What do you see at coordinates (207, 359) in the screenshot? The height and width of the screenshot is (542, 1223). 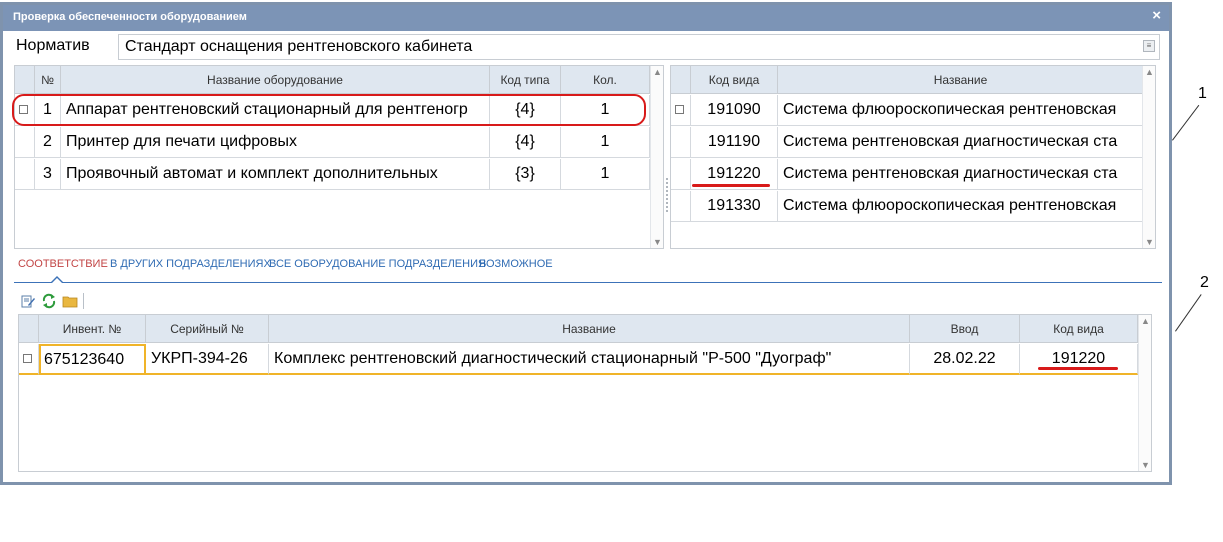 I see `row-serial: УКРП-394-26` at bounding box center [207, 359].